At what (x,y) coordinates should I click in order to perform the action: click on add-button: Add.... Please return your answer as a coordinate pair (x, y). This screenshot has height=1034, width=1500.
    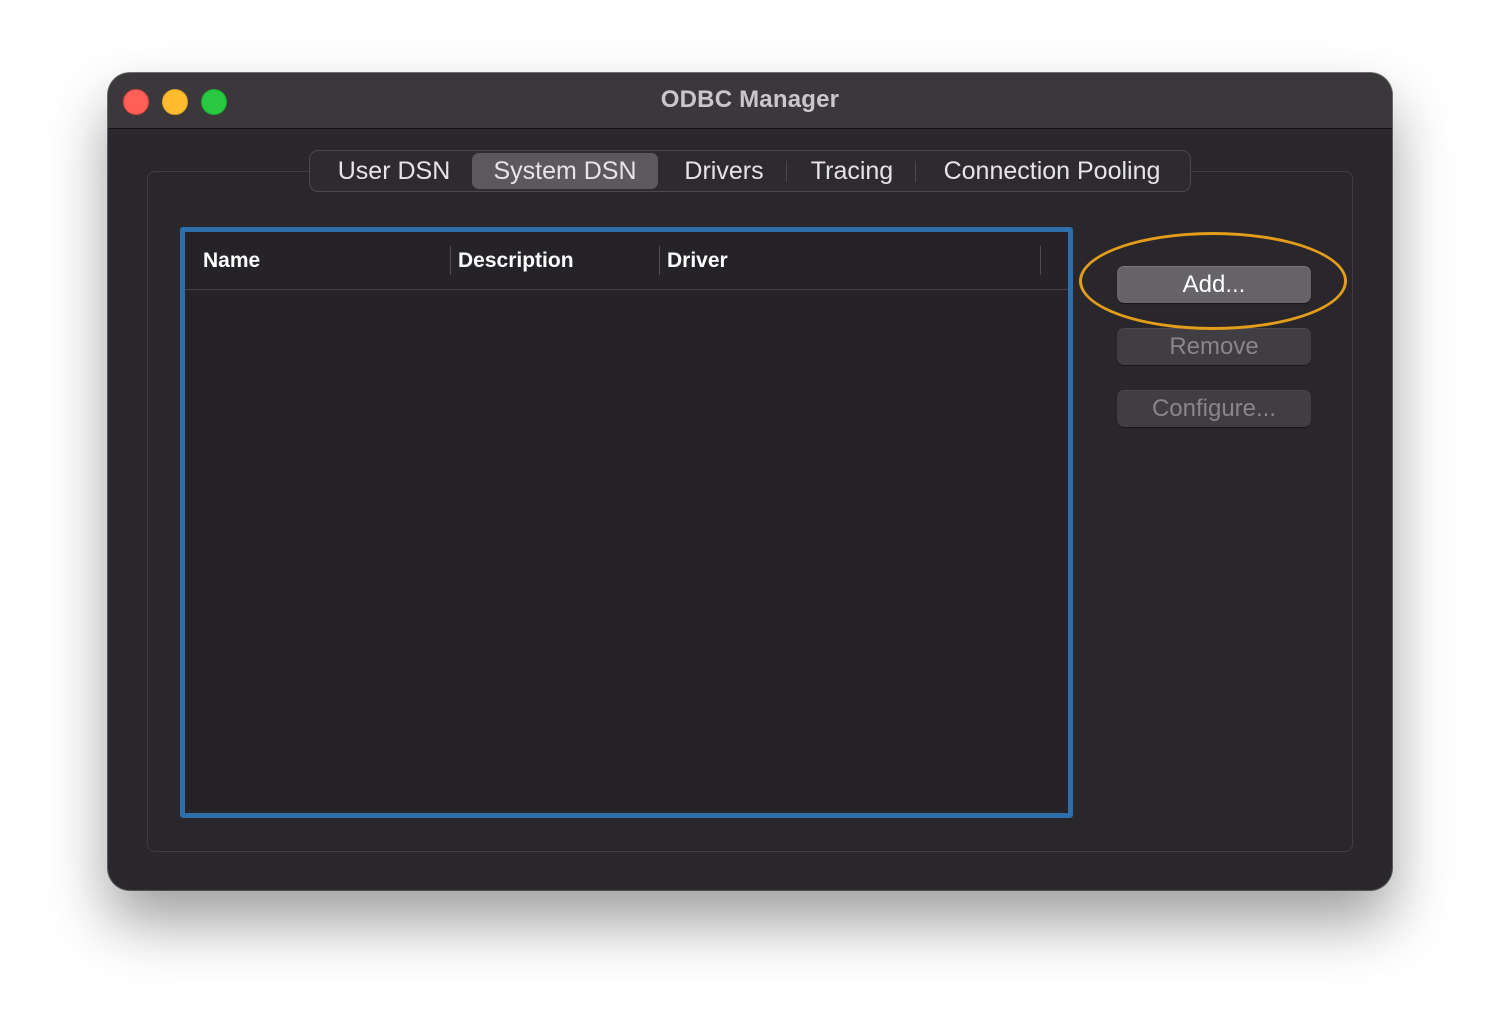
    Looking at the image, I should click on (1214, 284).